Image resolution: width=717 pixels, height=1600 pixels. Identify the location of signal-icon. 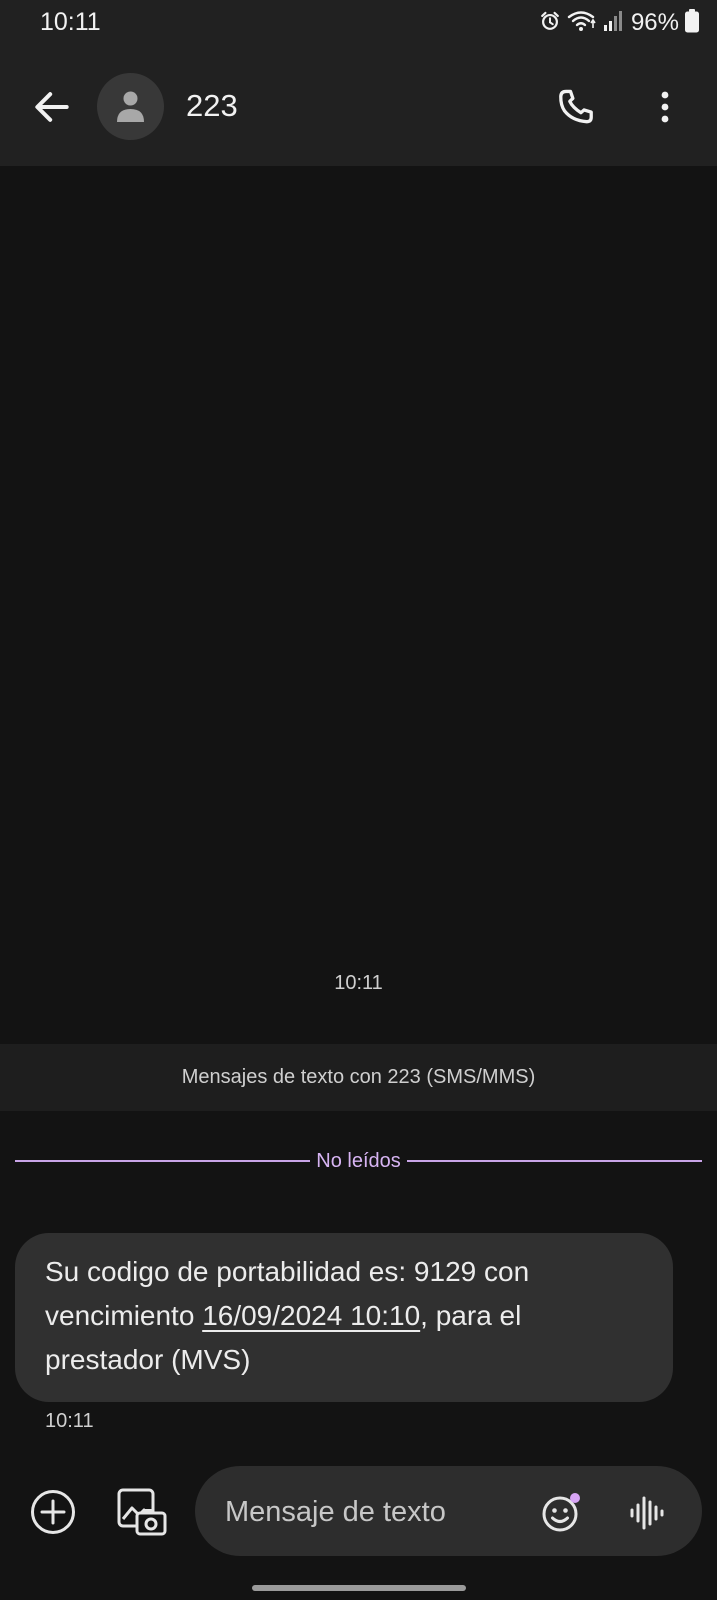
(613, 23).